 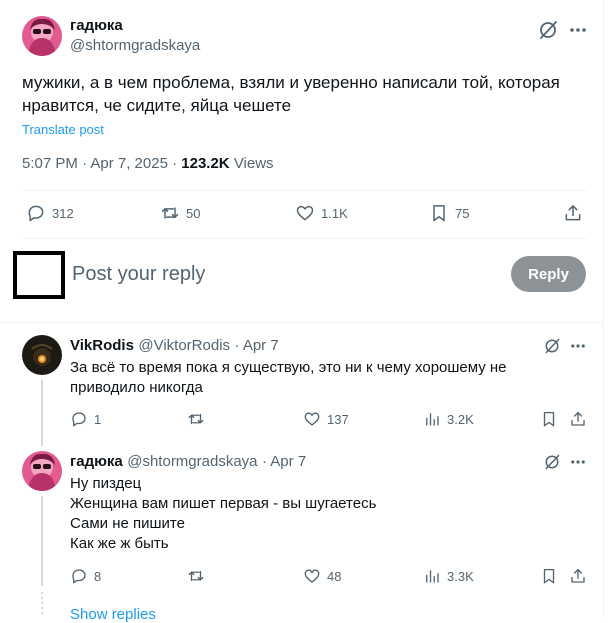 I want to click on reply-header: VikRodis @ViktorRodis · Apr 7, so click(x=174, y=346).